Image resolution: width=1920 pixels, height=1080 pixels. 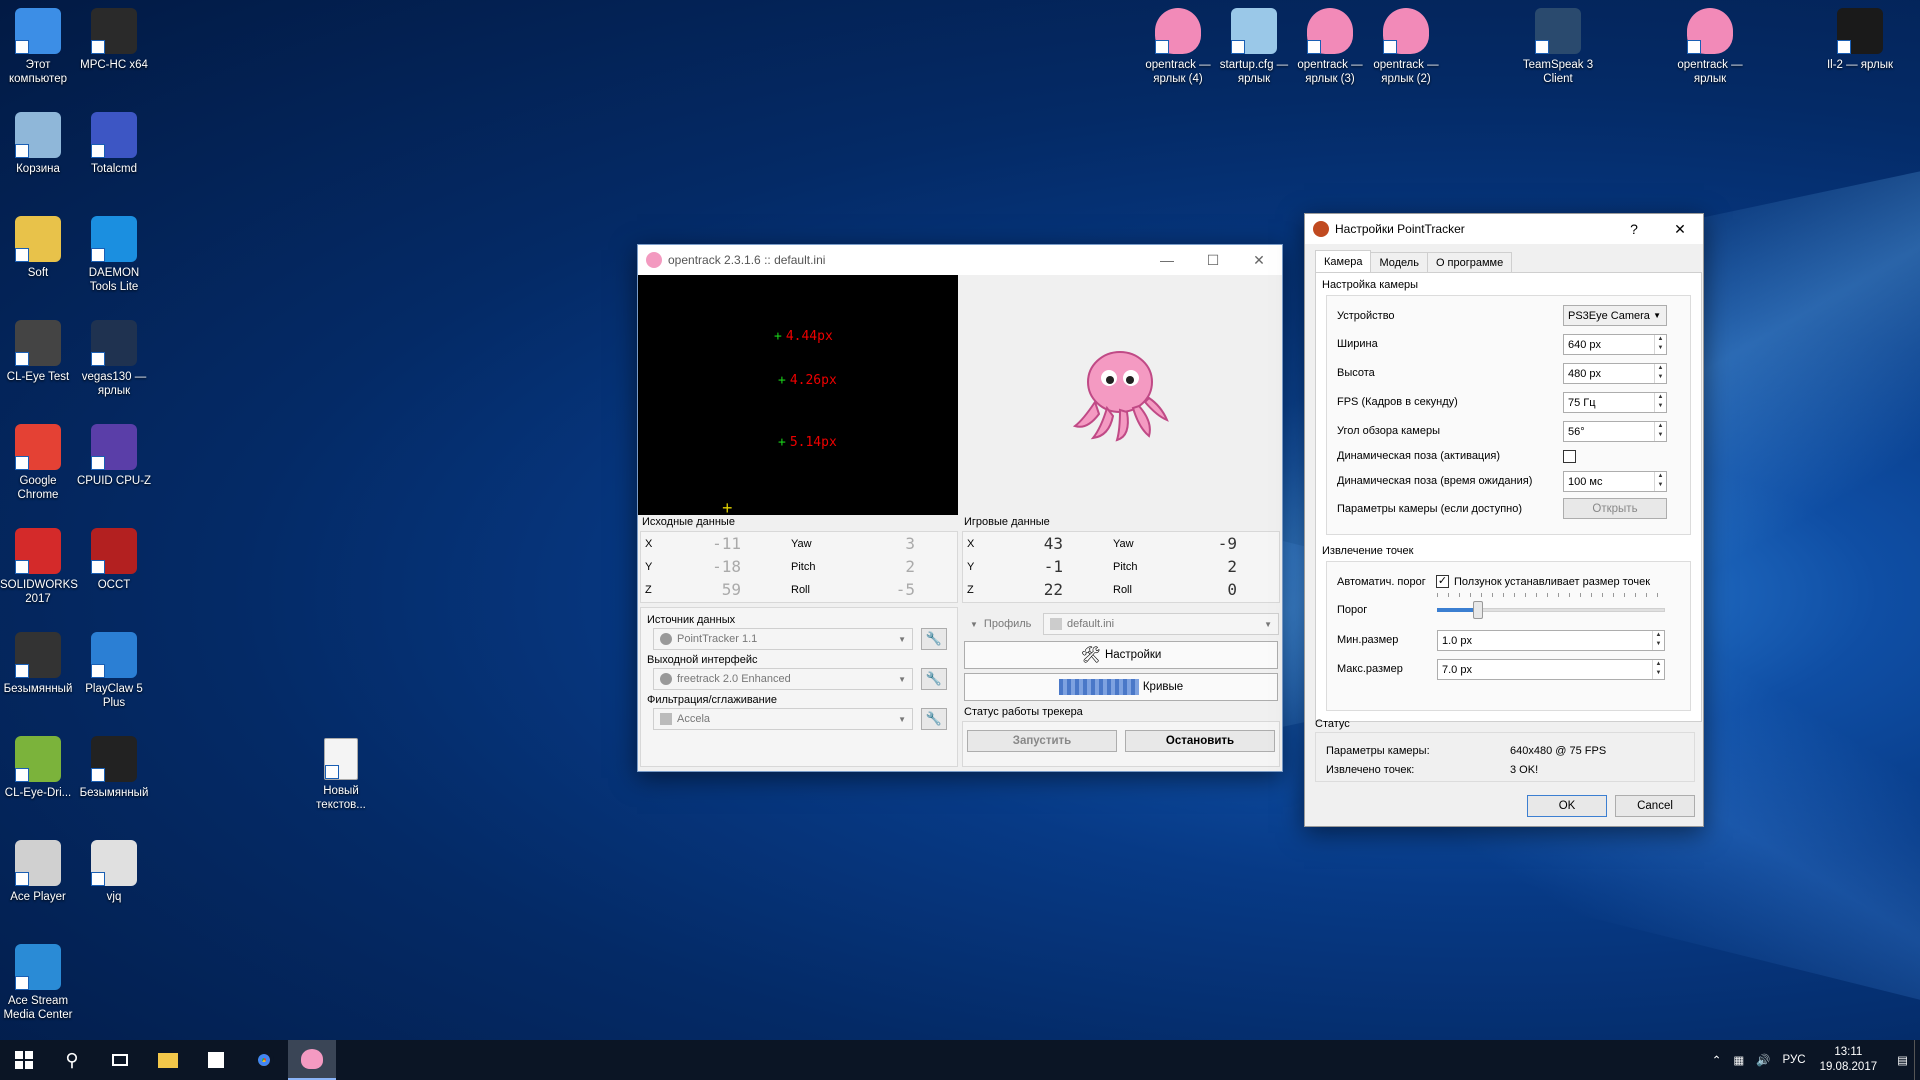 What do you see at coordinates (1717, 1060) in the screenshot?
I see `chevron-up-icon: ⌃` at bounding box center [1717, 1060].